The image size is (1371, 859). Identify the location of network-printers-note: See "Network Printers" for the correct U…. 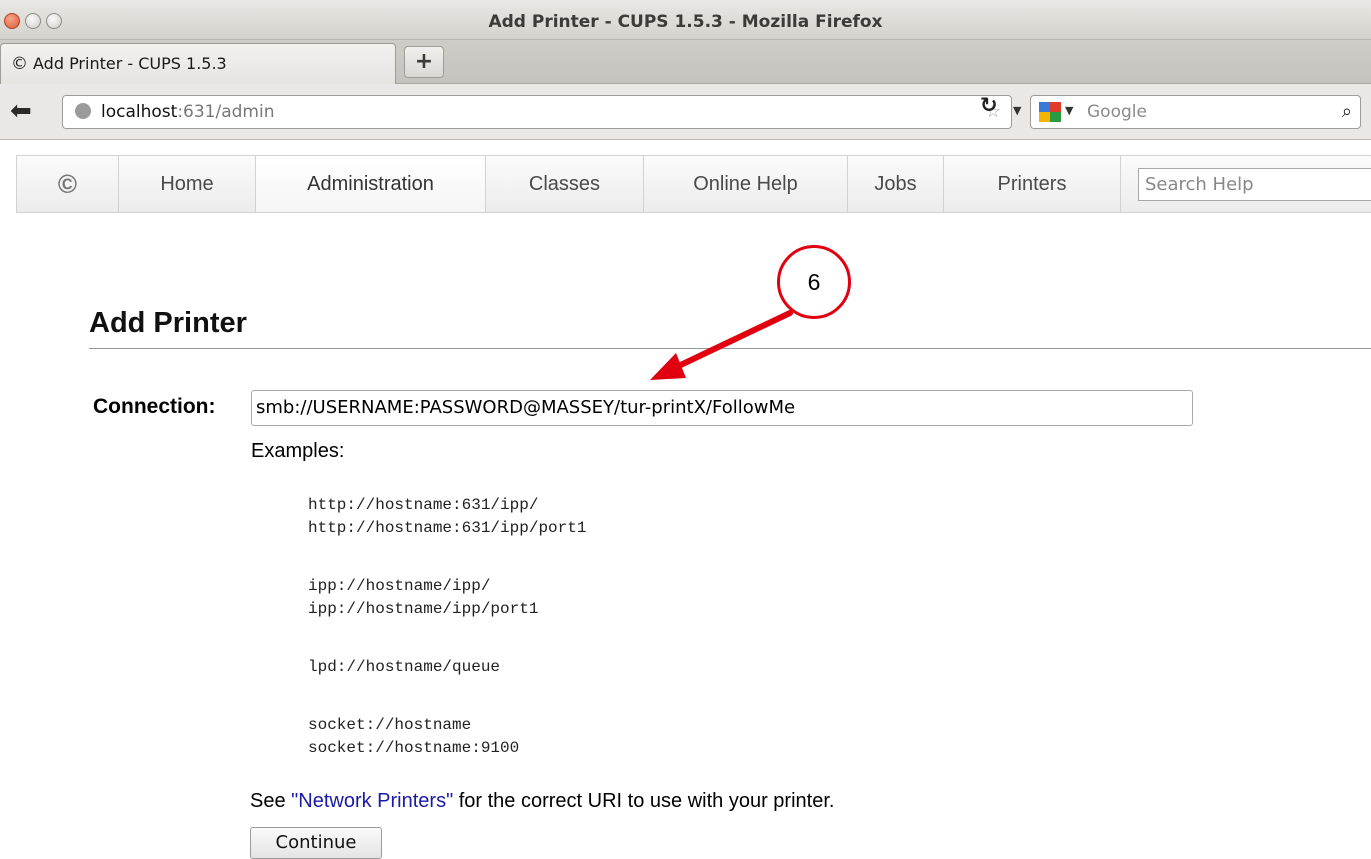
(542, 801).